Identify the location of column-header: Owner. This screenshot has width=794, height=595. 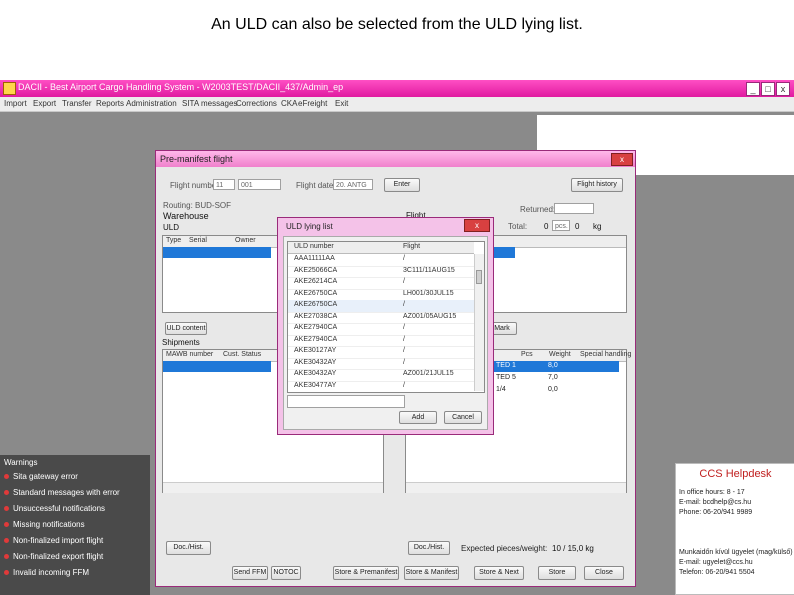
(245, 240).